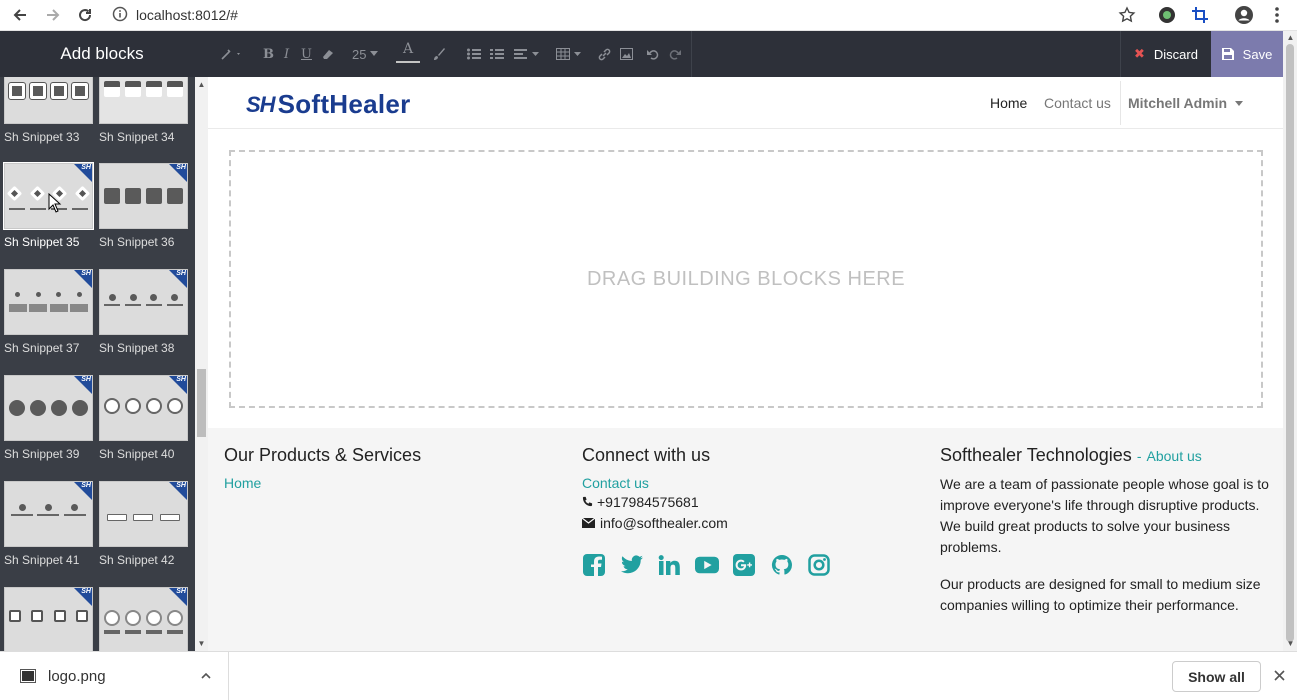  I want to click on link-icon, so click(604, 54).